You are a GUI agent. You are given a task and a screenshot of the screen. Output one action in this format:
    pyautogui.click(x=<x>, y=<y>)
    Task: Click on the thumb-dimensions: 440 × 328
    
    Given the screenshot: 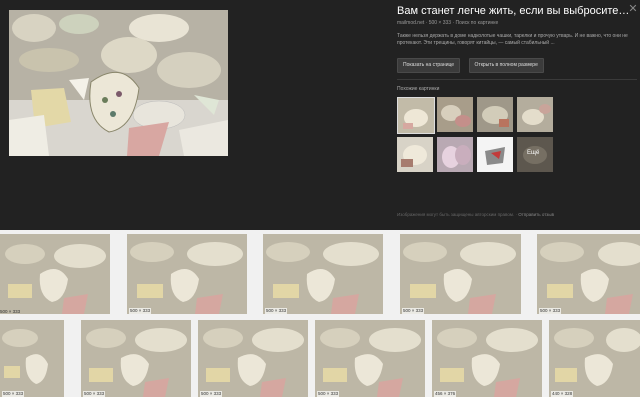 What is the action you would take?
    pyautogui.click(x=562, y=394)
    